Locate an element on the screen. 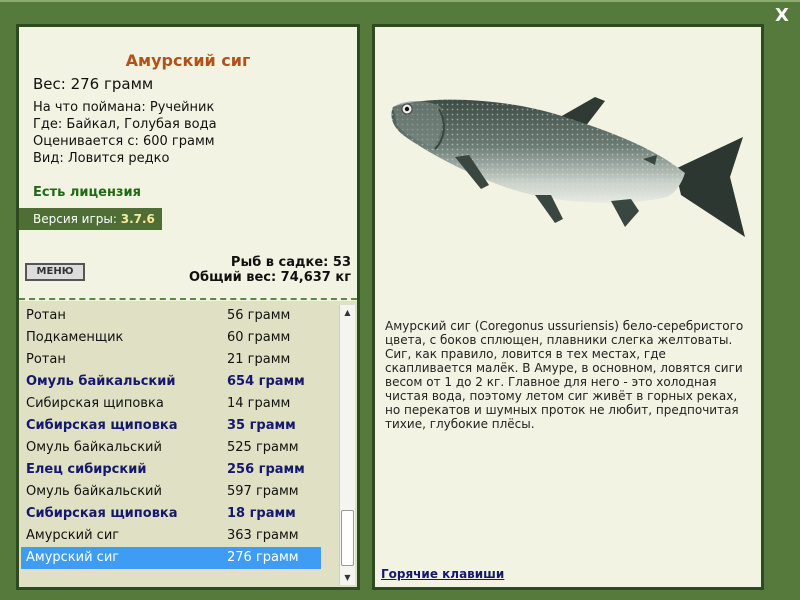  anal-fin is located at coordinates (625, 213).